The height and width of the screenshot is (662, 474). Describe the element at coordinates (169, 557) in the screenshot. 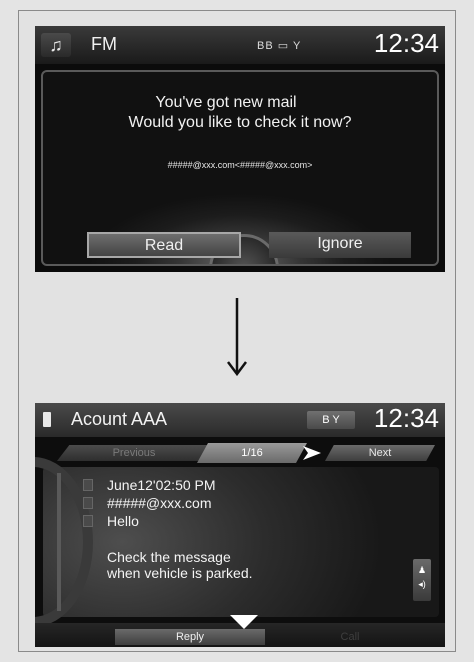

I see `notice-line-1: Check the message` at that location.